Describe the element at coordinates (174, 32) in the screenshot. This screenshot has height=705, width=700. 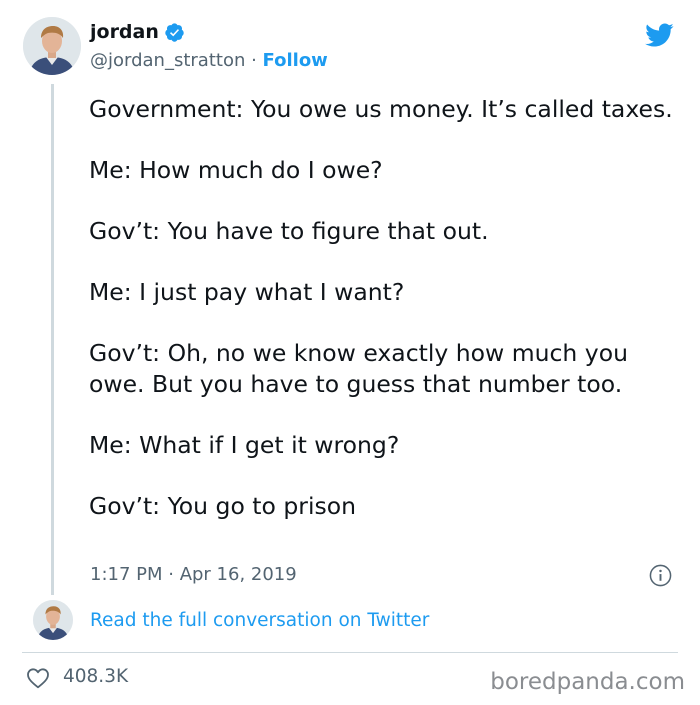
I see `verified-badge-icon` at that location.